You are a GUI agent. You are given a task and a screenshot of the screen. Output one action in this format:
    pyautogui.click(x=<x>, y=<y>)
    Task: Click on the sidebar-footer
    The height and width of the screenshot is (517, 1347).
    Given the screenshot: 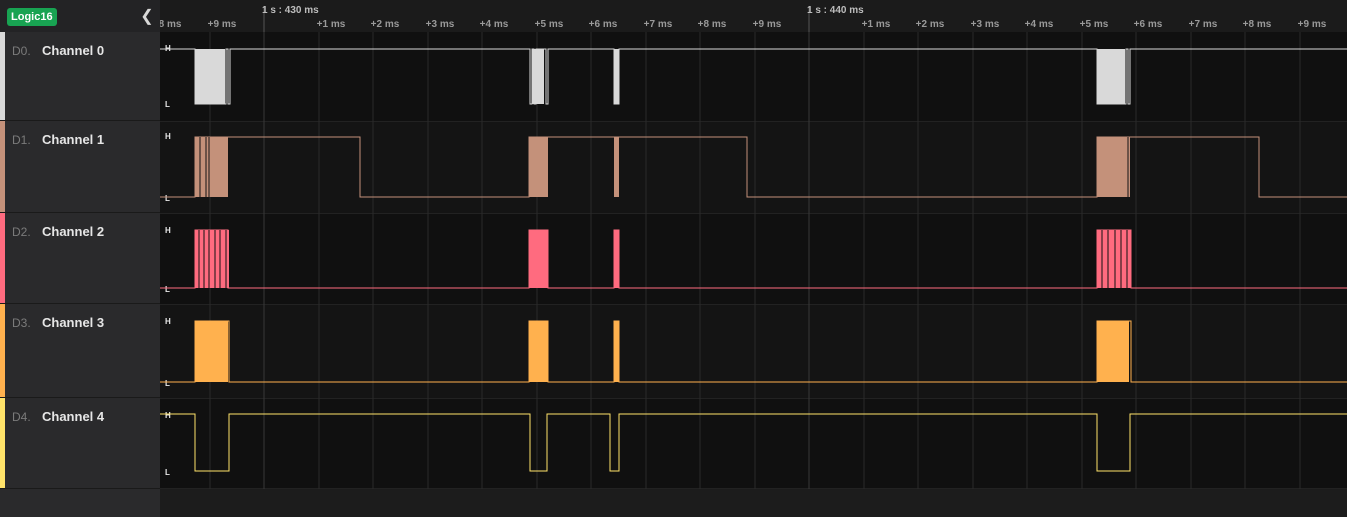 What is the action you would take?
    pyautogui.click(x=80, y=503)
    